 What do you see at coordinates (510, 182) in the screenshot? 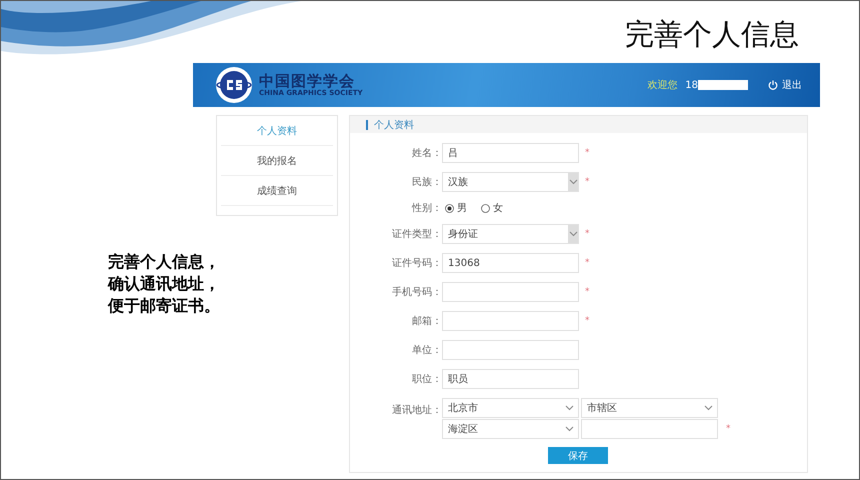
I see `dropdown: 汉族` at bounding box center [510, 182].